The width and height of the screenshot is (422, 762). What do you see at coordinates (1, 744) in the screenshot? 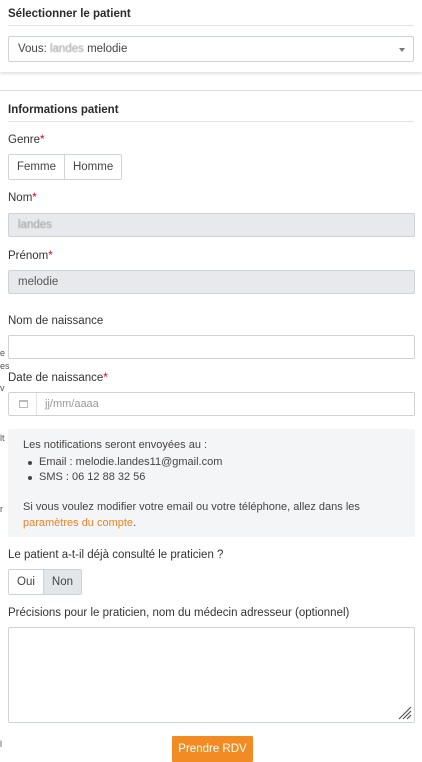
I see `edge-fragment: l` at bounding box center [1, 744].